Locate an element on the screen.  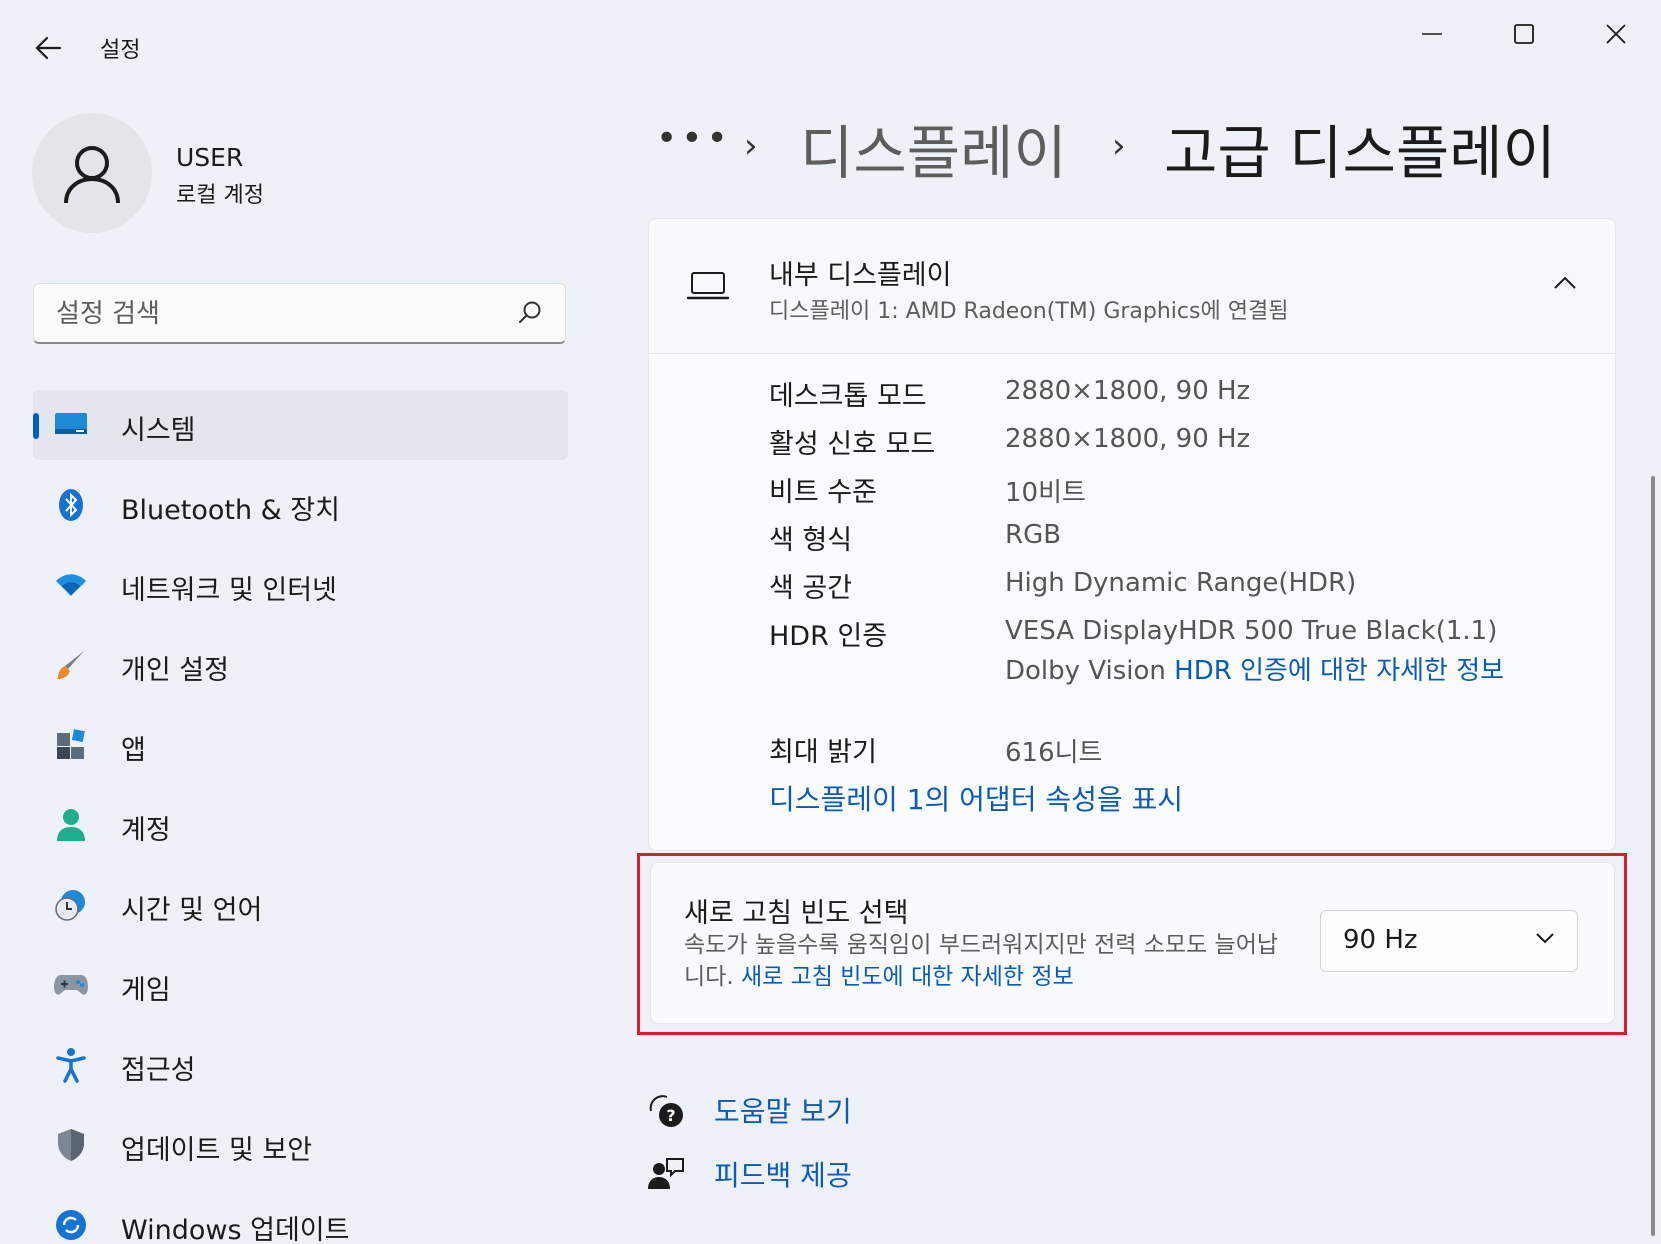
sidebar-item-system: 시스템 is located at coordinates (300, 425).